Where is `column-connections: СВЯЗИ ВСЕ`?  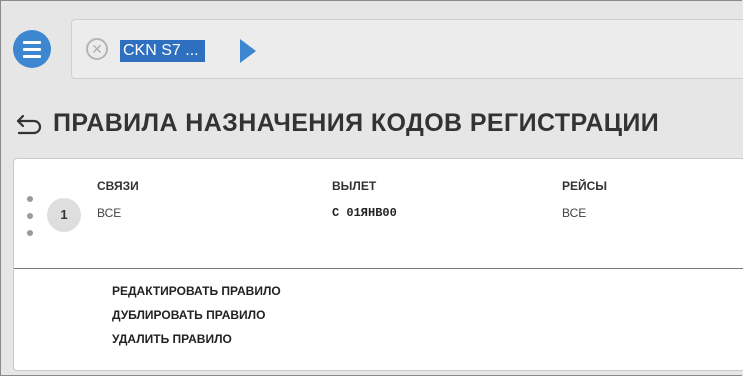
column-connections: СВЯЗИ ВСЕ is located at coordinates (118, 199).